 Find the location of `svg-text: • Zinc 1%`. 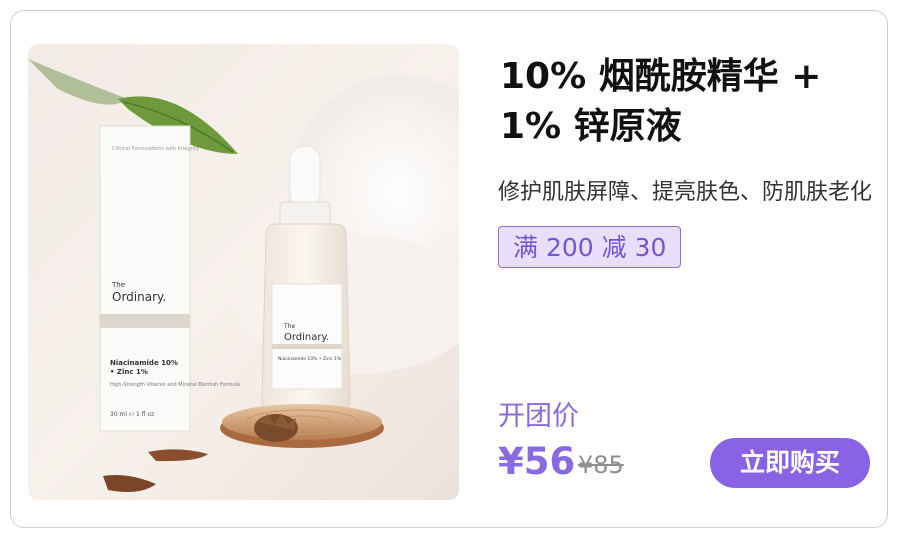

svg-text: • Zinc 1% is located at coordinates (129, 372).